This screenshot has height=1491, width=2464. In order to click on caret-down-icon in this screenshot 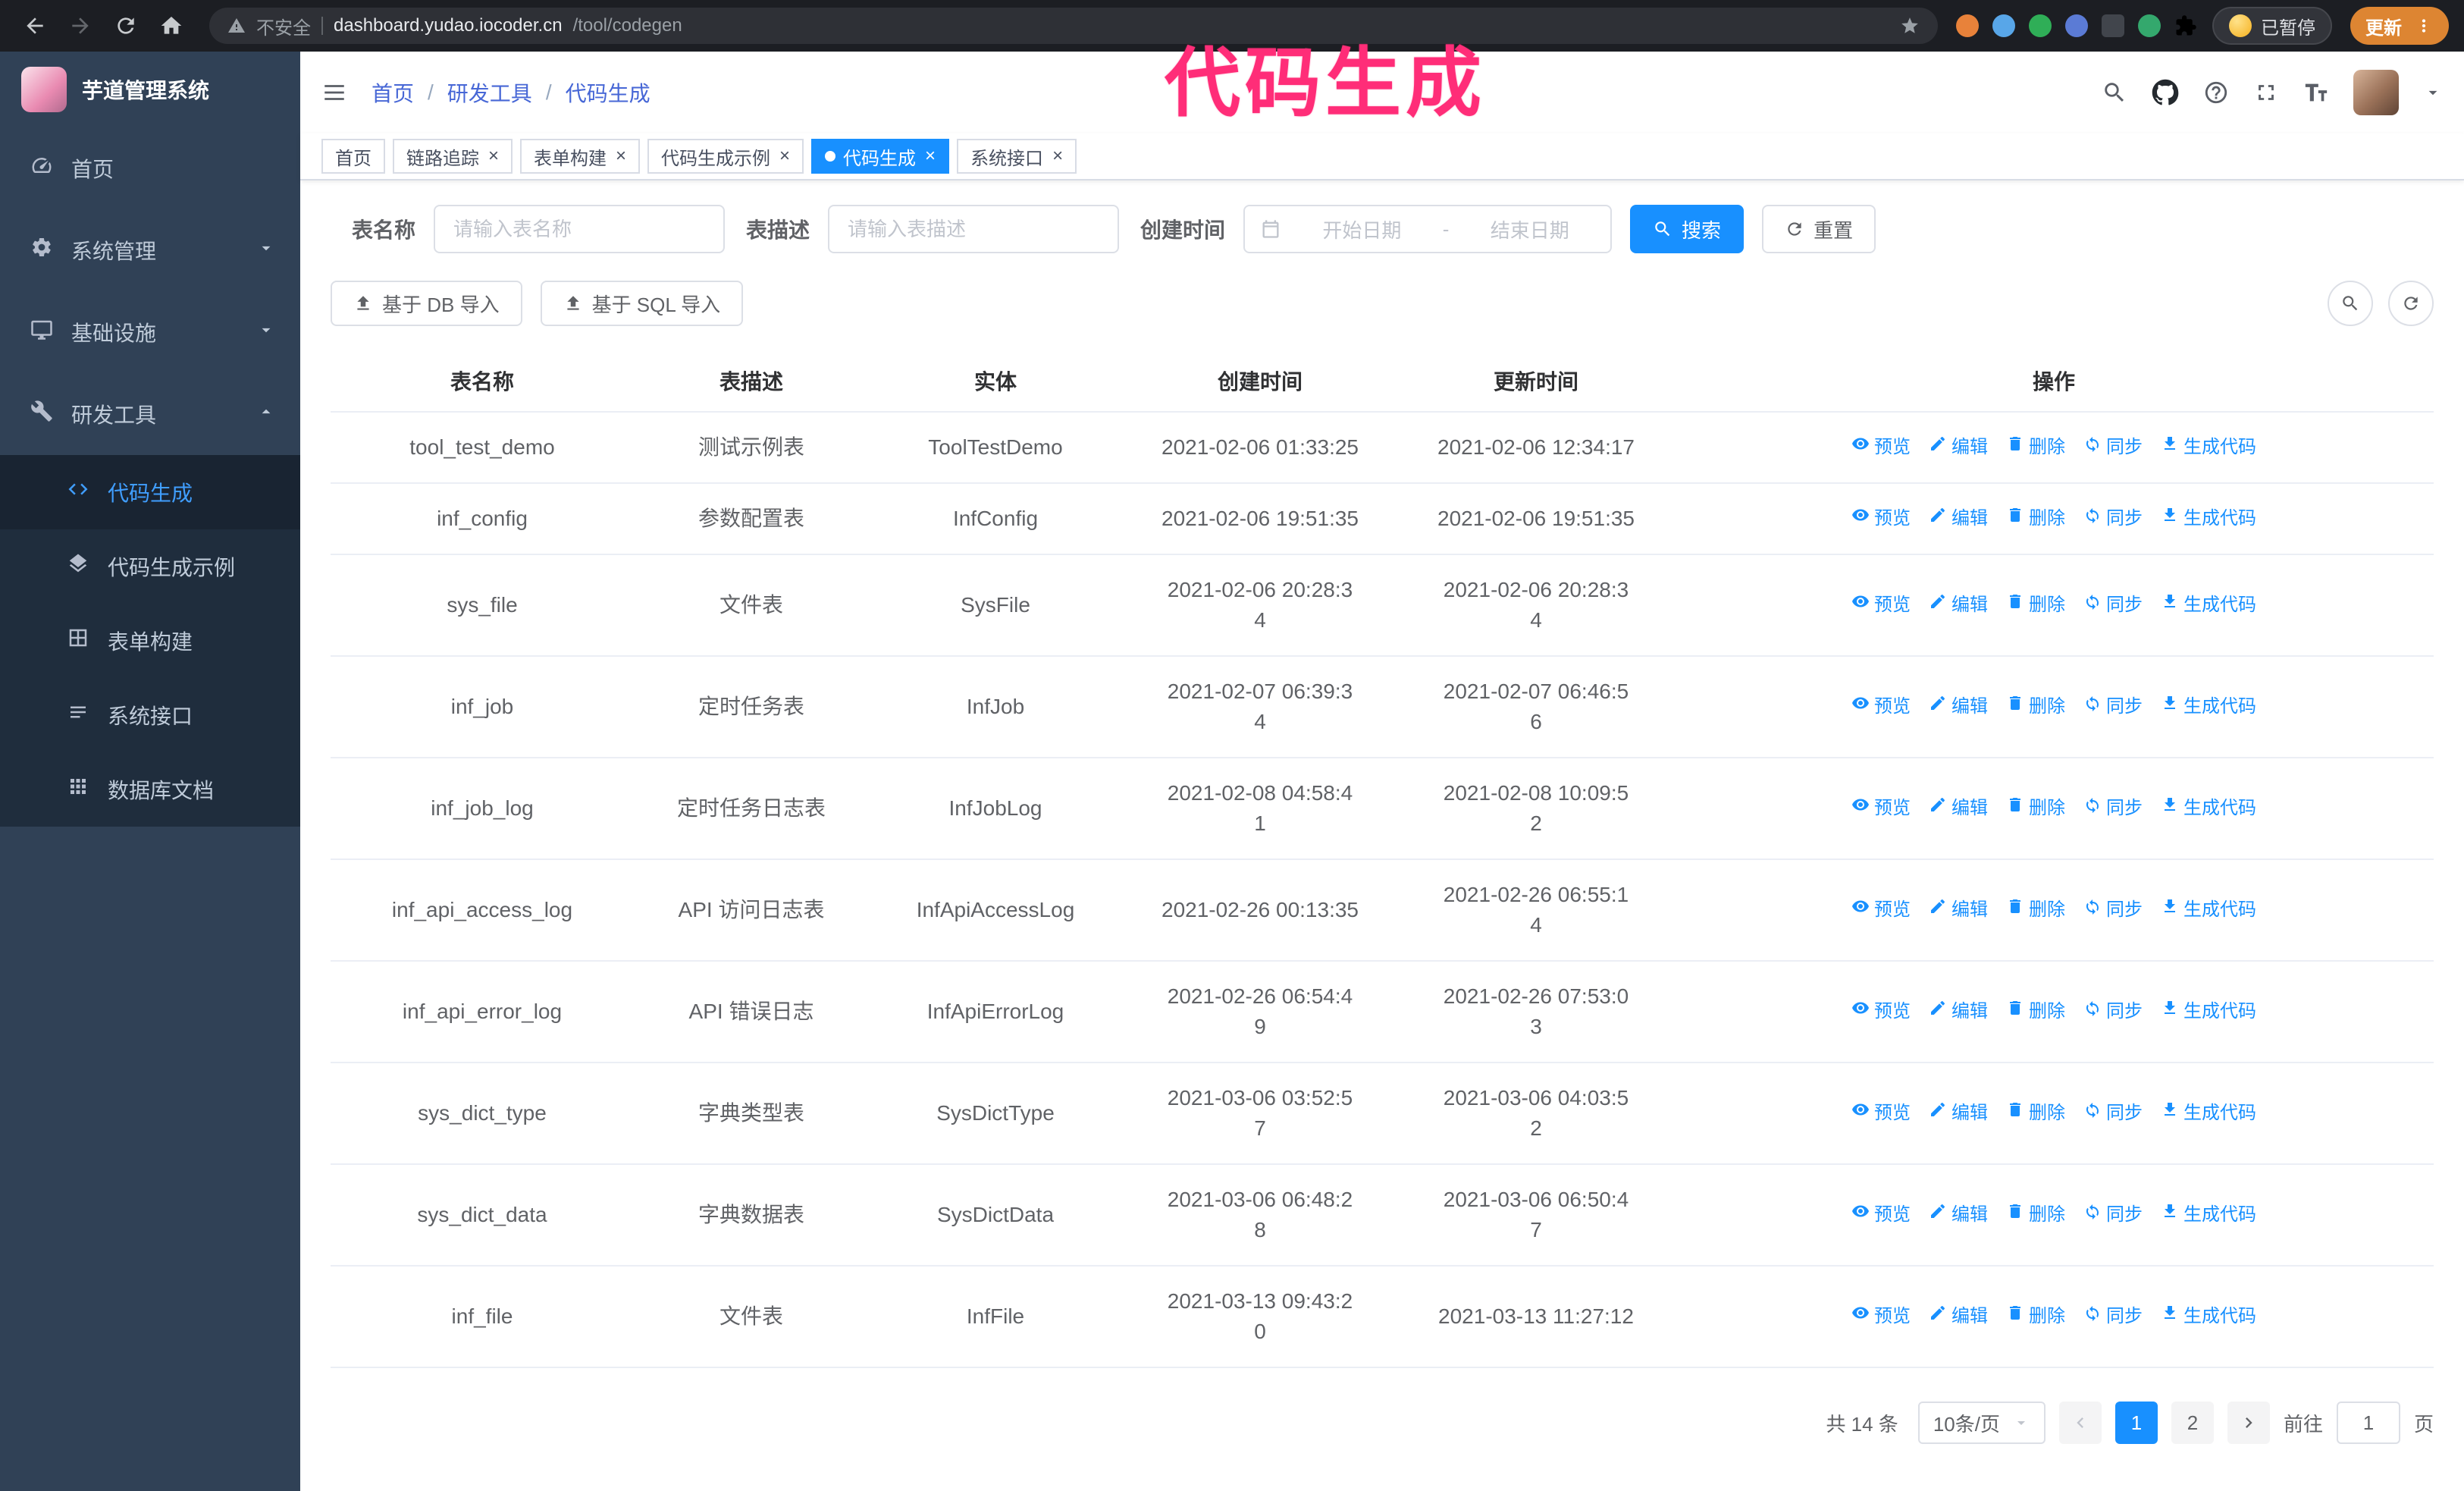, I will do `click(2433, 92)`.